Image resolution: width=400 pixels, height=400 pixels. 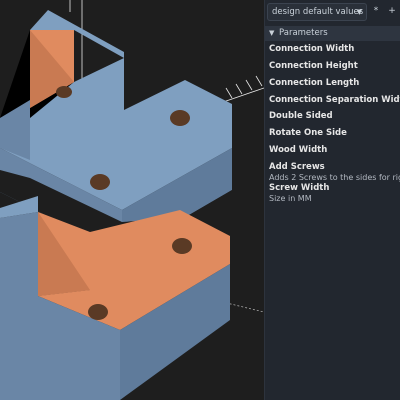 I want to click on param-connection-height: Connection Height, so click(x=313, y=66).